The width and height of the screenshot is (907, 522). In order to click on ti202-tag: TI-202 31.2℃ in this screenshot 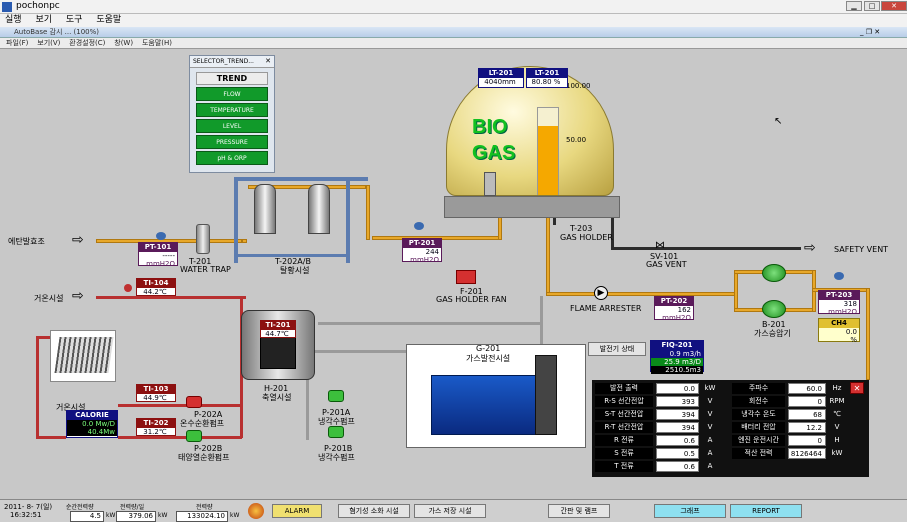, I will do `click(156, 427)`.